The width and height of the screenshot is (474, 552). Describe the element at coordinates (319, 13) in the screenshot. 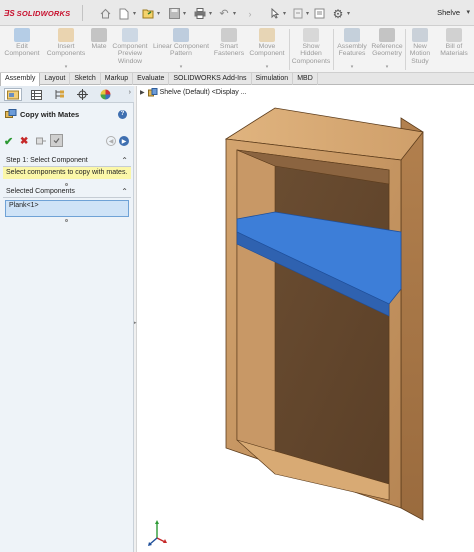

I see `file-properties-icon` at that location.